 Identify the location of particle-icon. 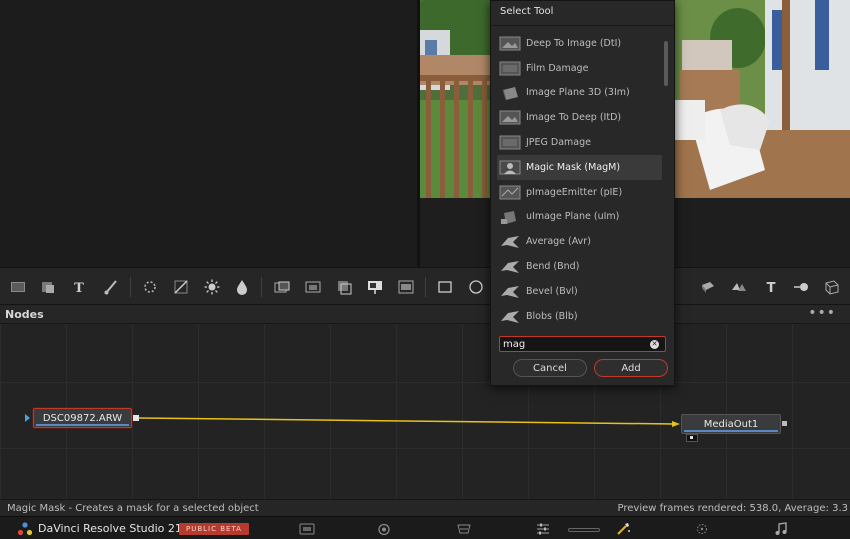
(510, 192).